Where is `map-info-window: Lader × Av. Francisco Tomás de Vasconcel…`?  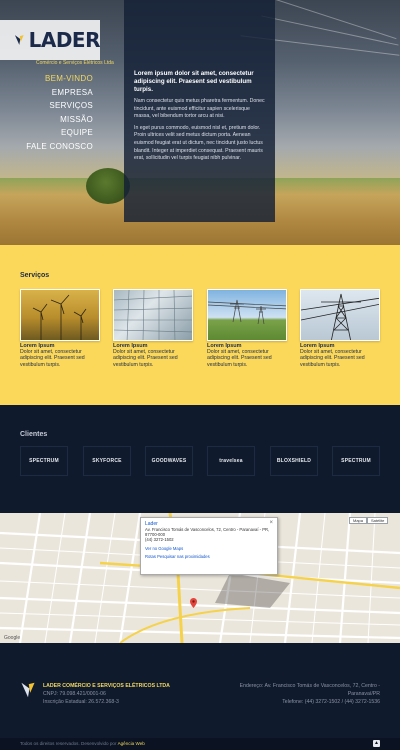
map-info-window: Lader × Av. Francisco Tomás de Vasconcel… is located at coordinates (209, 546).